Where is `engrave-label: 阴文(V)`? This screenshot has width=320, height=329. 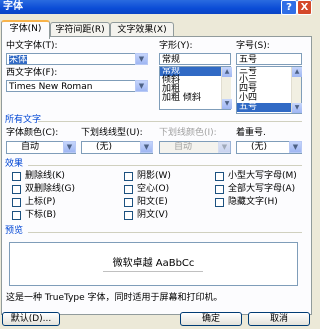
engrave-label: 阴文(V) is located at coordinates (153, 215).